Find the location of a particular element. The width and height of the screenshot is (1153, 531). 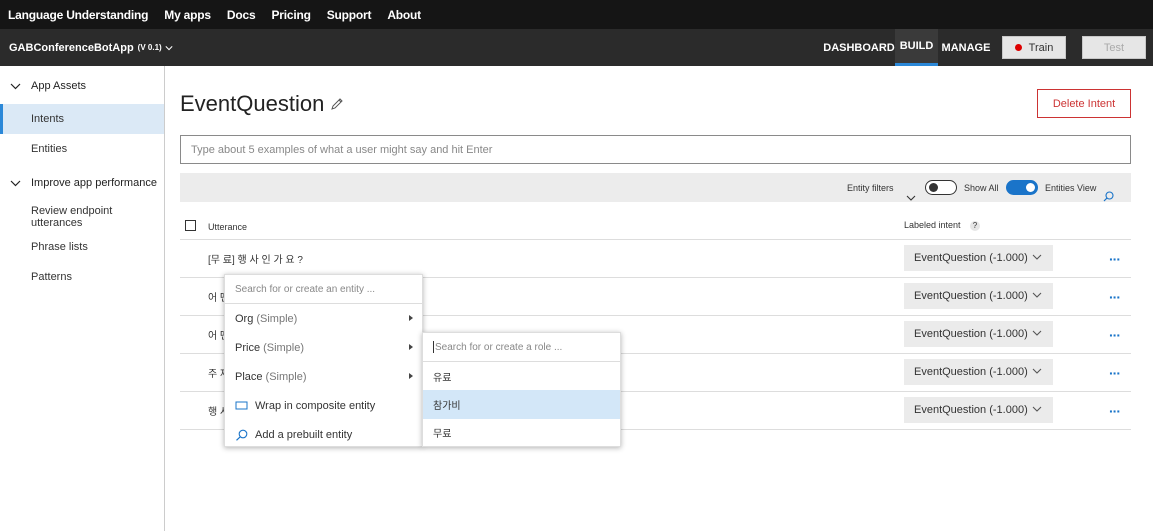

brand-link: Language Understanding is located at coordinates (78, 15).